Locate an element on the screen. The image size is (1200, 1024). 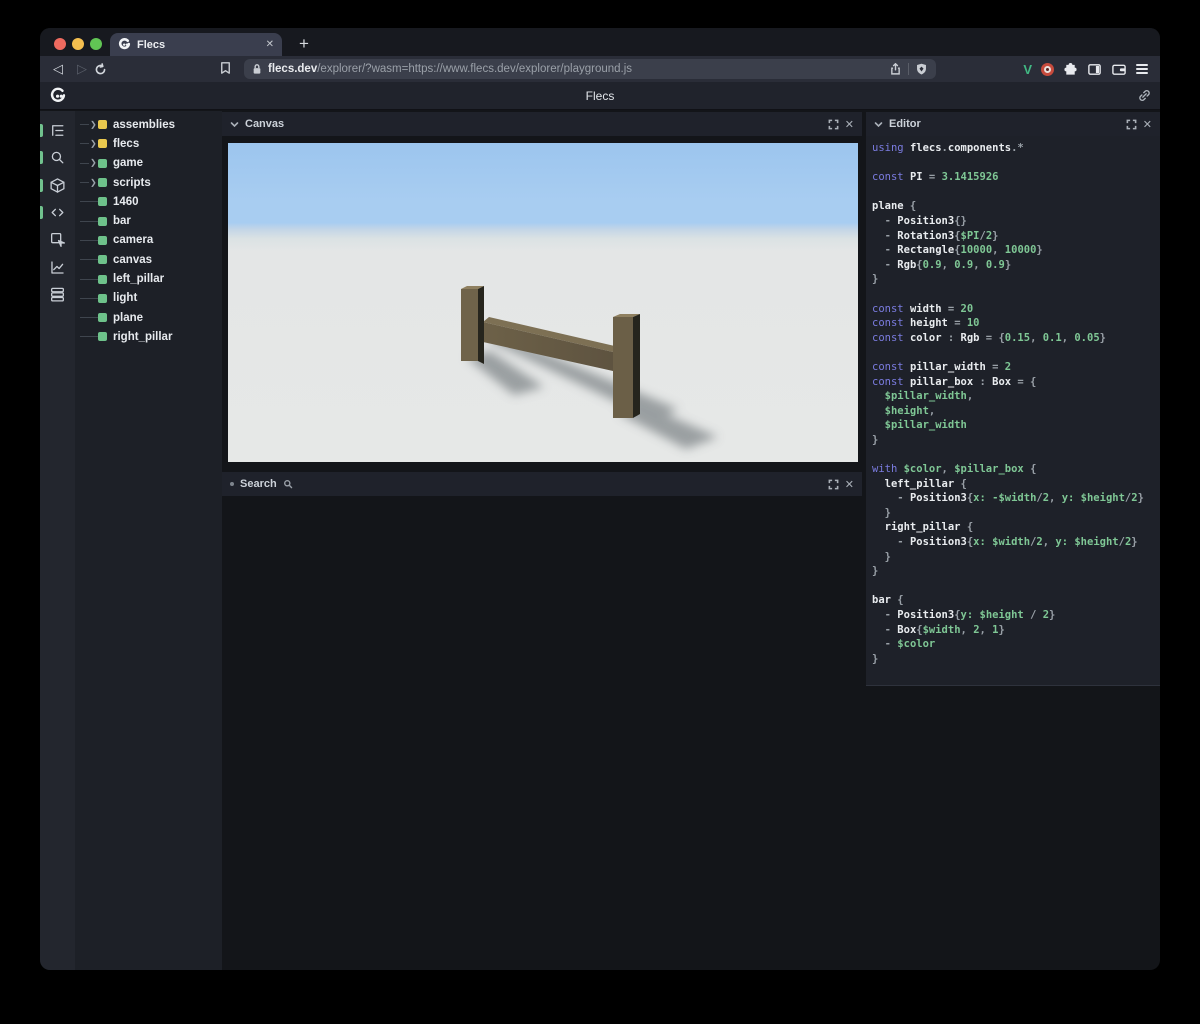
tree-item-game: ❯ game is located at coordinates (148, 163).